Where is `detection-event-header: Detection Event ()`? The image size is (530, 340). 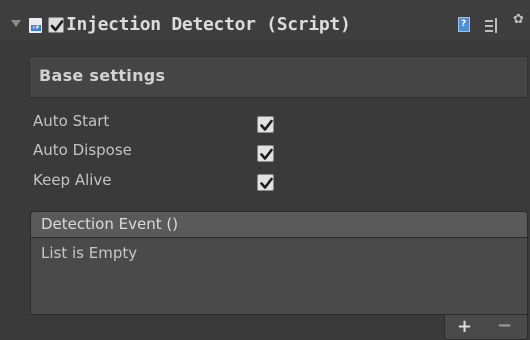 detection-event-header: Detection Event () is located at coordinates (279, 224).